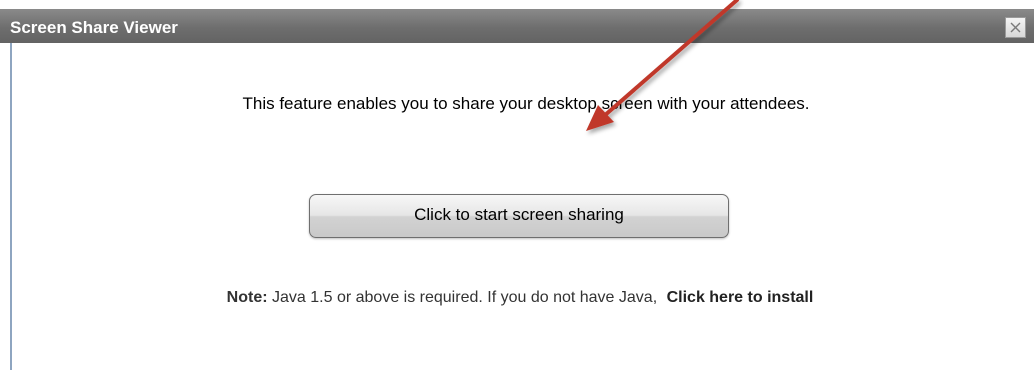 The image size is (1034, 370). Describe the element at coordinates (94, 27) in the screenshot. I see `dialog-title: Screen Share Viewer` at that location.